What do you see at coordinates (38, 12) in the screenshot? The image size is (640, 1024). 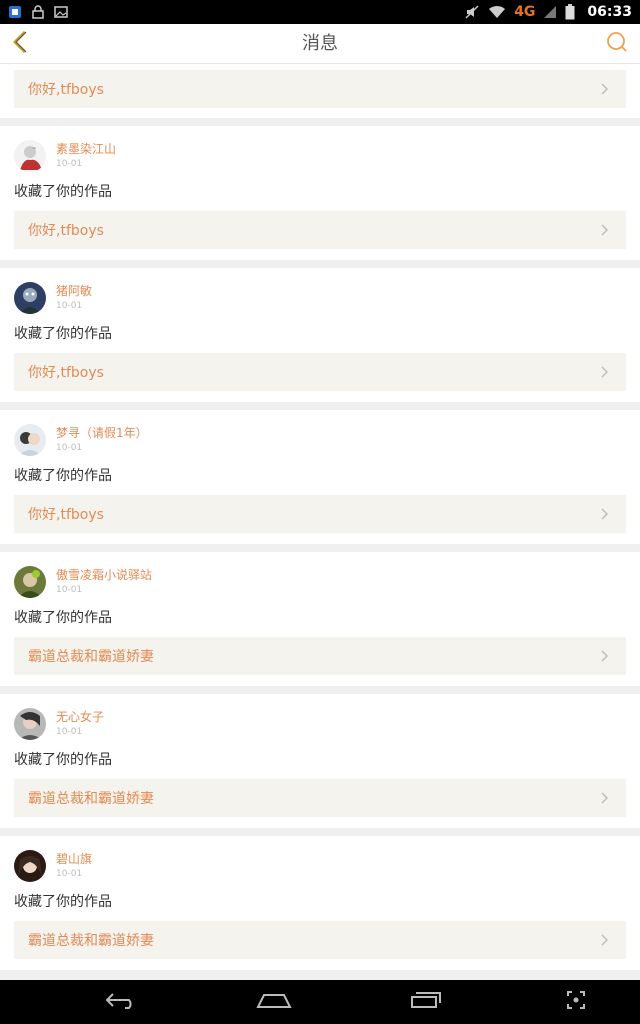 I see `lock-icon` at bounding box center [38, 12].